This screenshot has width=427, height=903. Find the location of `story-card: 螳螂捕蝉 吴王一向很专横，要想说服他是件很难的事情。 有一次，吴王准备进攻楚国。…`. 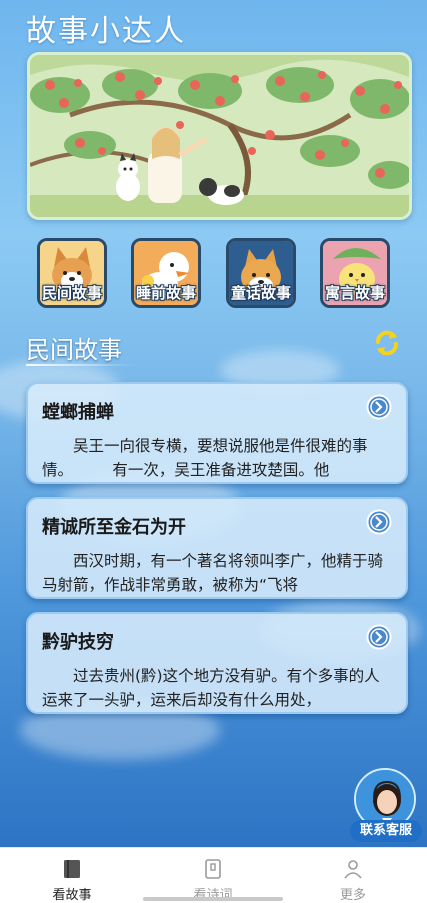

story-card: 螳螂捕蝉 吴王一向很专横，要想说服他是件很难的事情。 有一次，吴王准备进攻楚国。… is located at coordinates (217, 433).